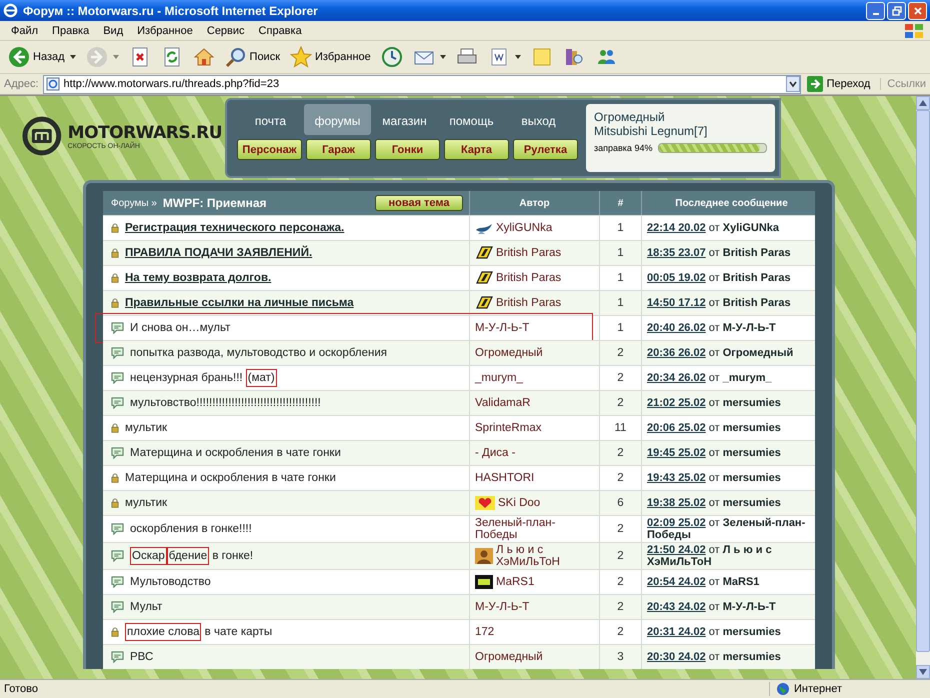 This screenshot has width=930, height=698. I want to click on nav-tab: помощь, so click(471, 119).